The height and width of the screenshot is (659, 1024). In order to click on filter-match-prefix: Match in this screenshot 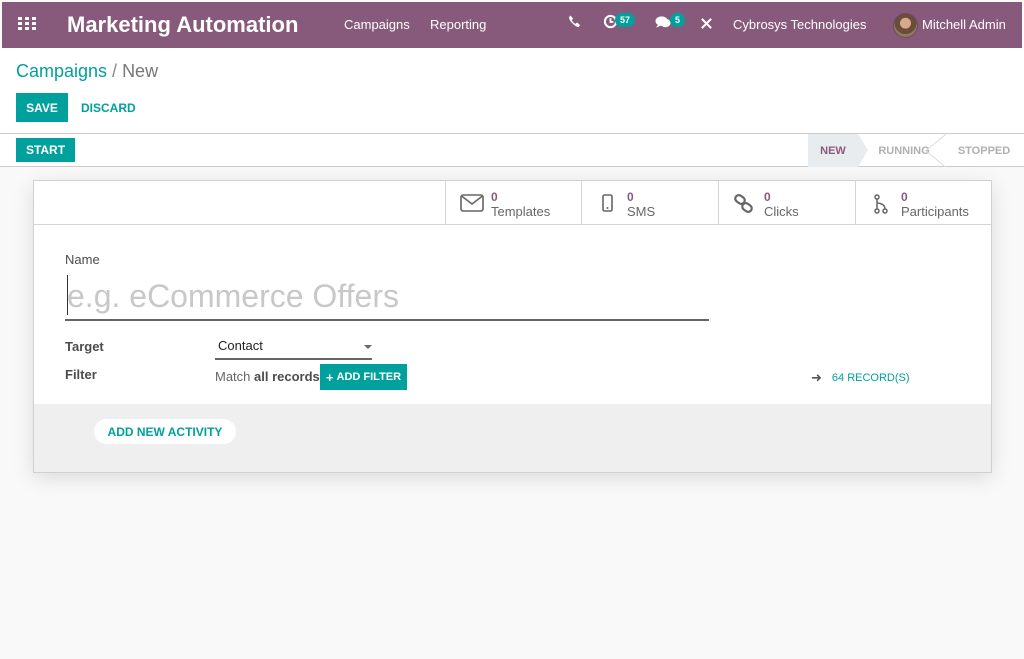, I will do `click(233, 376)`.